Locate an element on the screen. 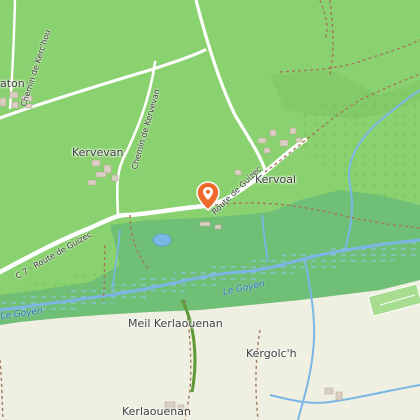 The width and height of the screenshot is (420, 420). place-label-kergolch: Kergolc'h is located at coordinates (271, 353).